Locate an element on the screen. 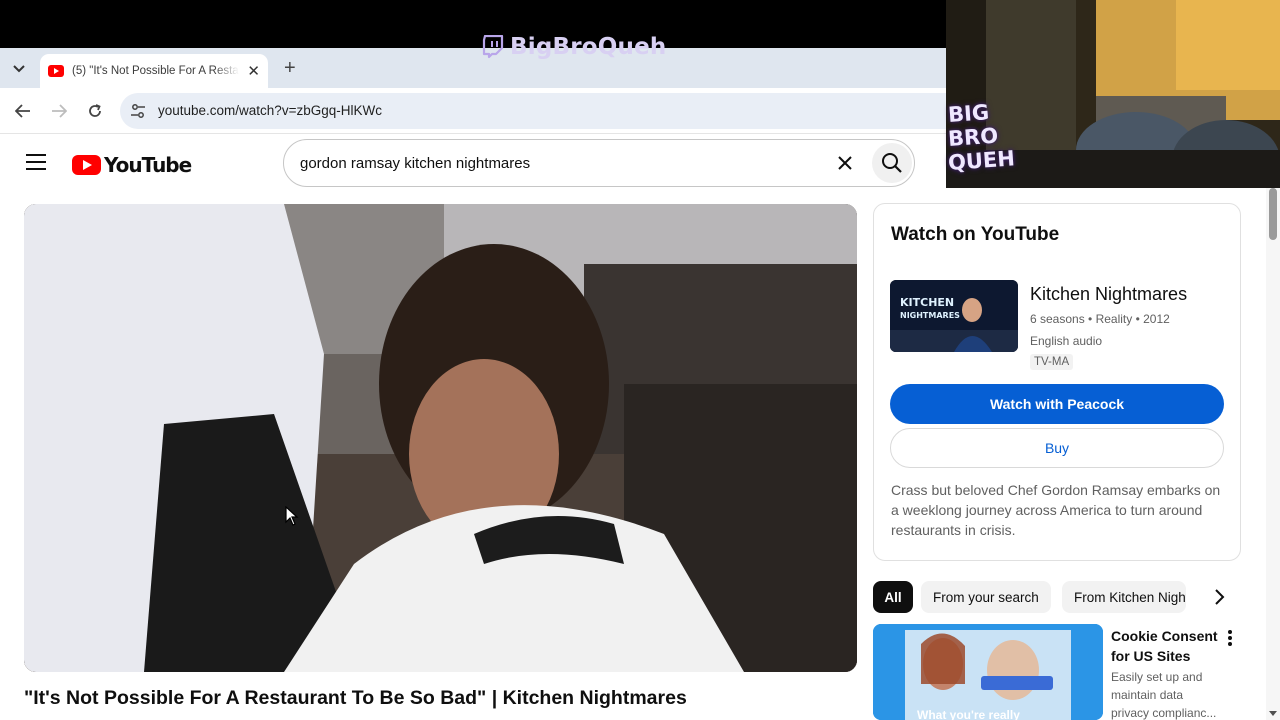 This screenshot has height=720, width=1280. youtube-wordmark: YouTube is located at coordinates (148, 165).